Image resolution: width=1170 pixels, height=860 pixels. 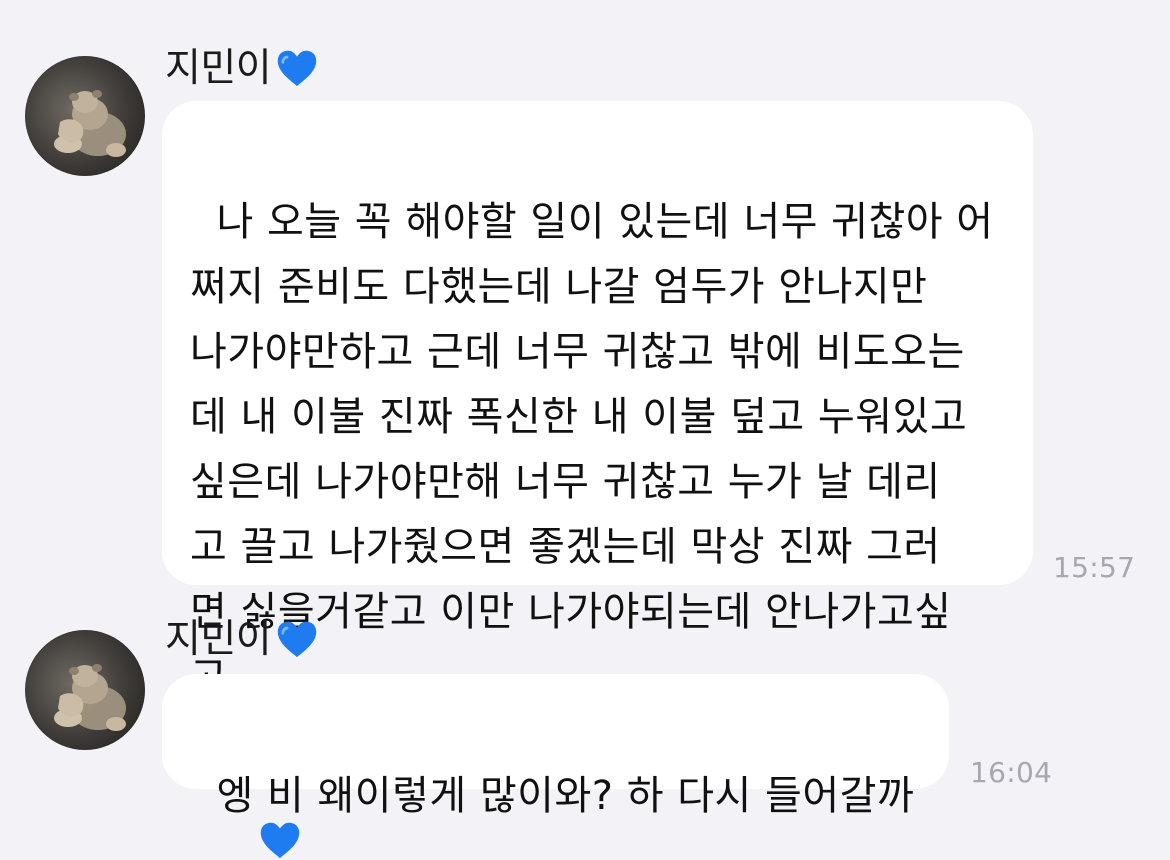 I want to click on message-timestamp: 16:04, so click(x=1011, y=772).